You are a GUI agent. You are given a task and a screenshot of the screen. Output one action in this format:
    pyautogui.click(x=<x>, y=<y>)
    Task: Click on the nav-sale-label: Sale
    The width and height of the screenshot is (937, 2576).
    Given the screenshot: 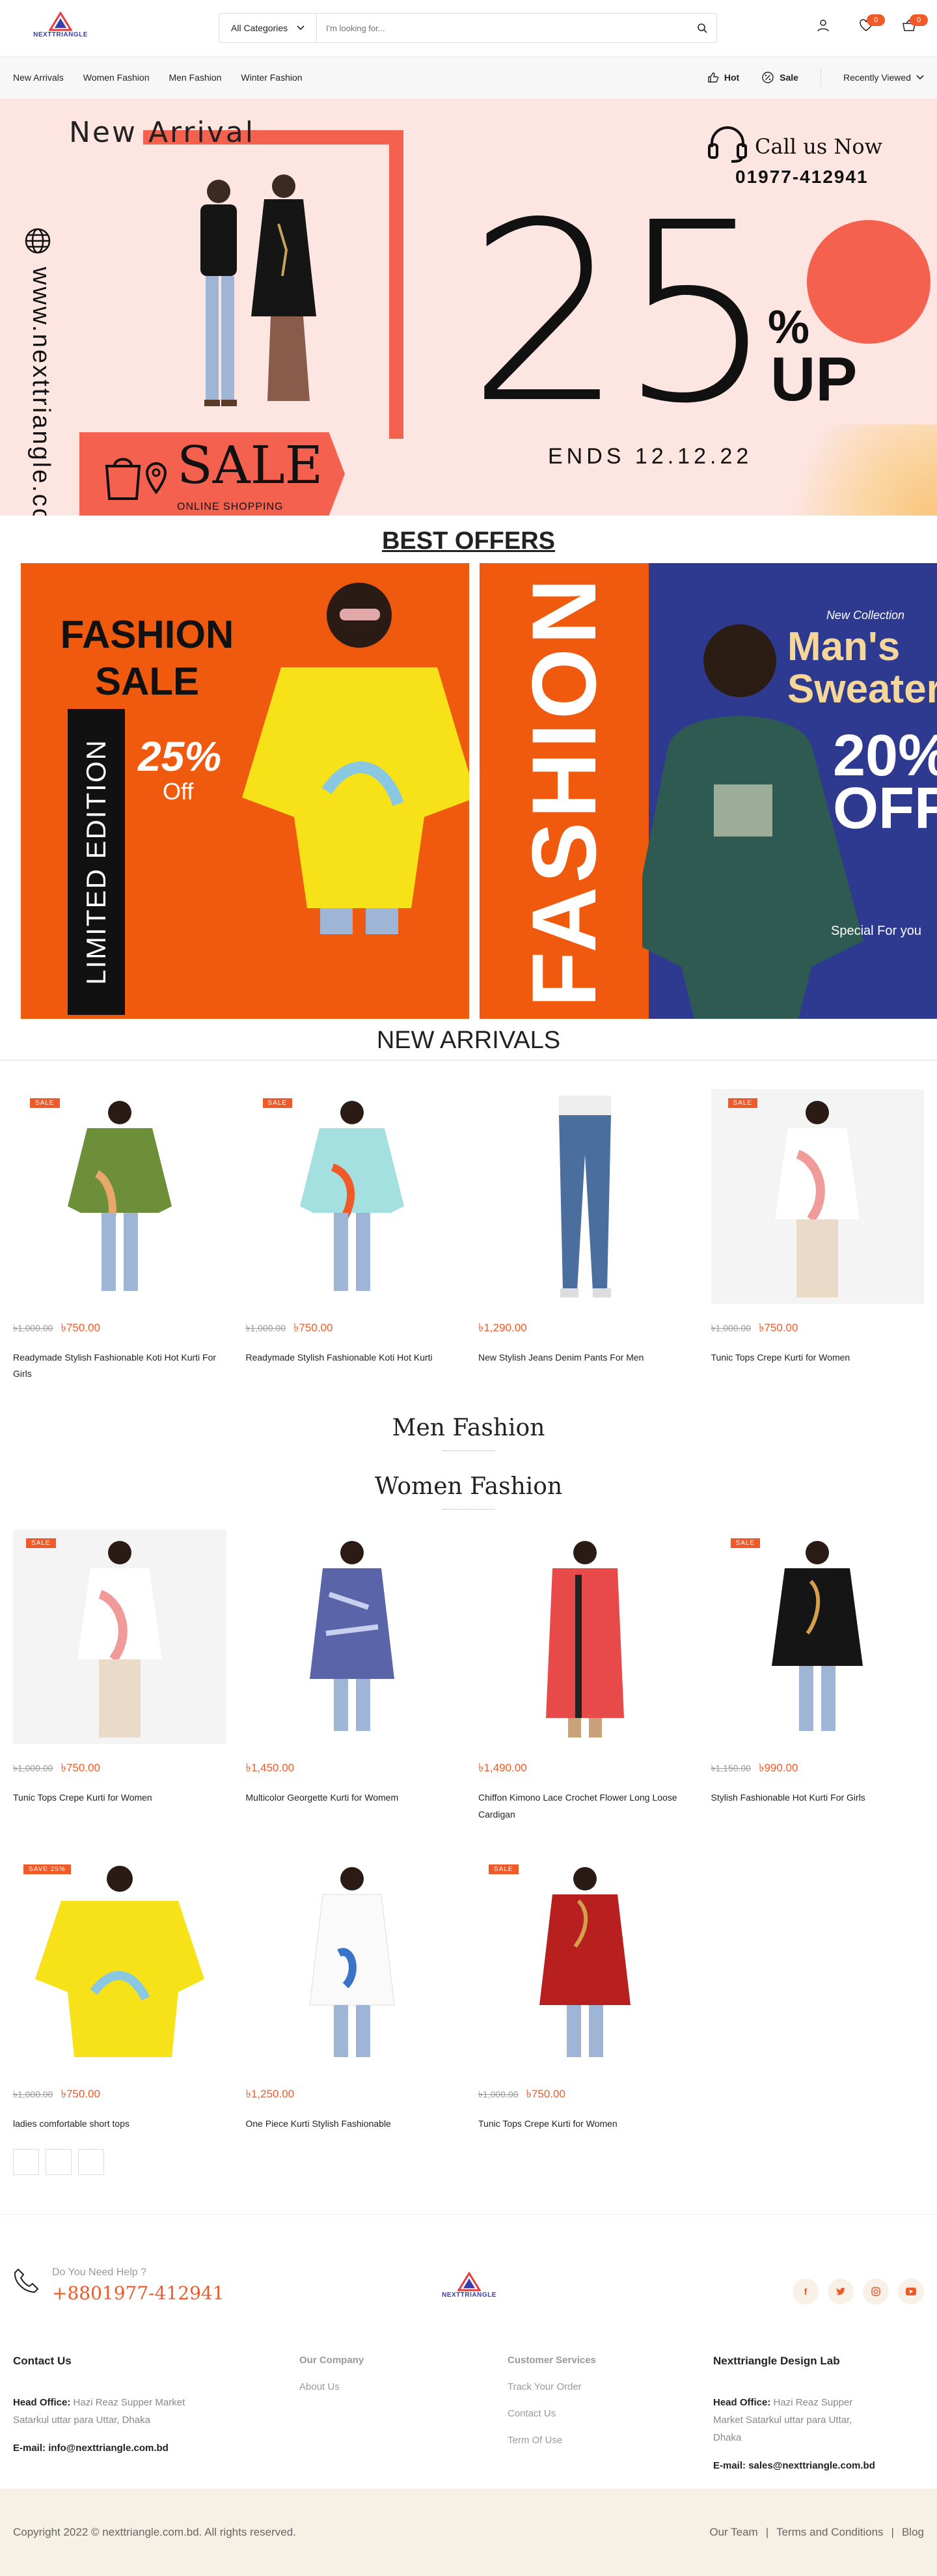 What is the action you would take?
    pyautogui.click(x=789, y=77)
    